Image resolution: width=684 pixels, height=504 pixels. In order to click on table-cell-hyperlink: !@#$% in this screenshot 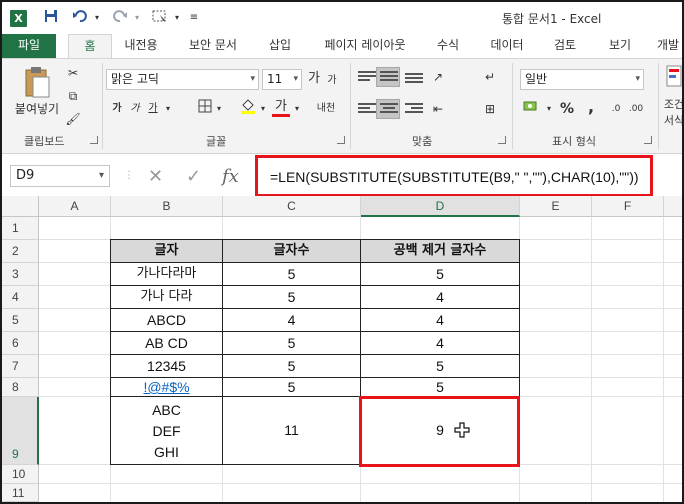, I will do `click(167, 387)`.